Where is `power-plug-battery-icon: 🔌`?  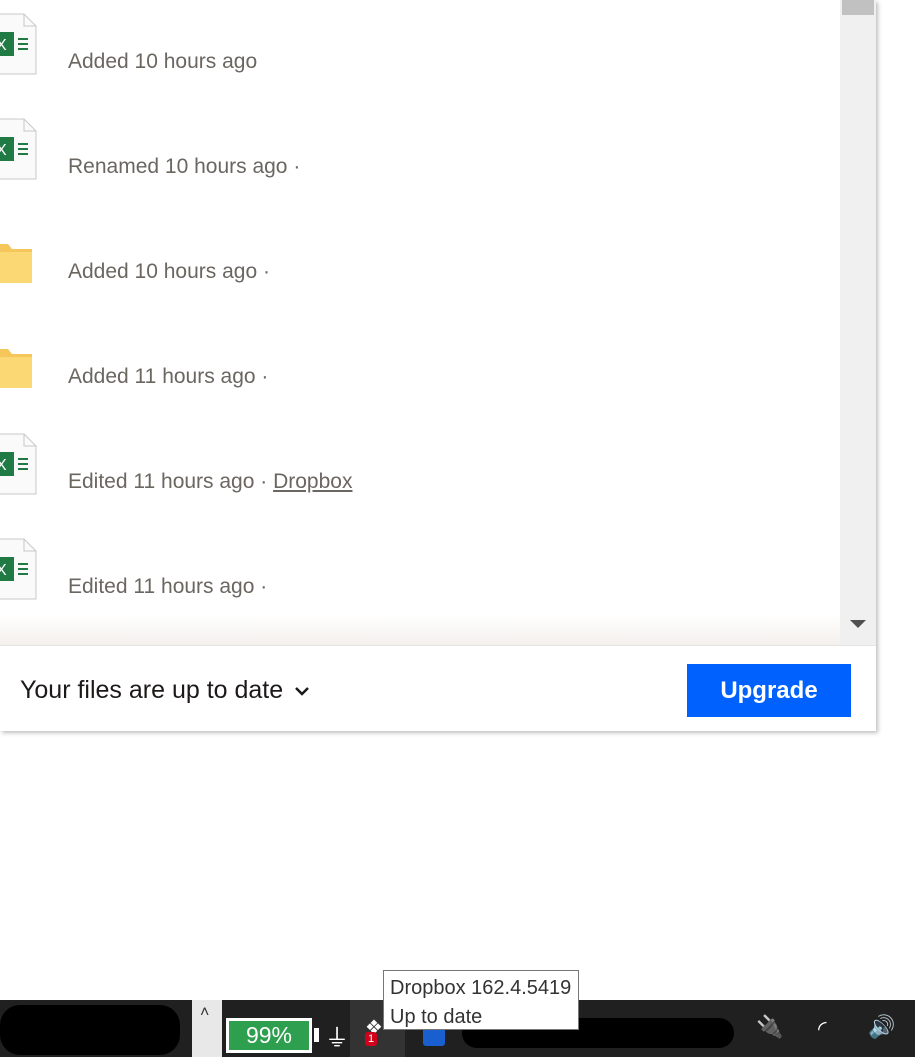 power-plug-battery-icon: 🔌 is located at coordinates (769, 1027).